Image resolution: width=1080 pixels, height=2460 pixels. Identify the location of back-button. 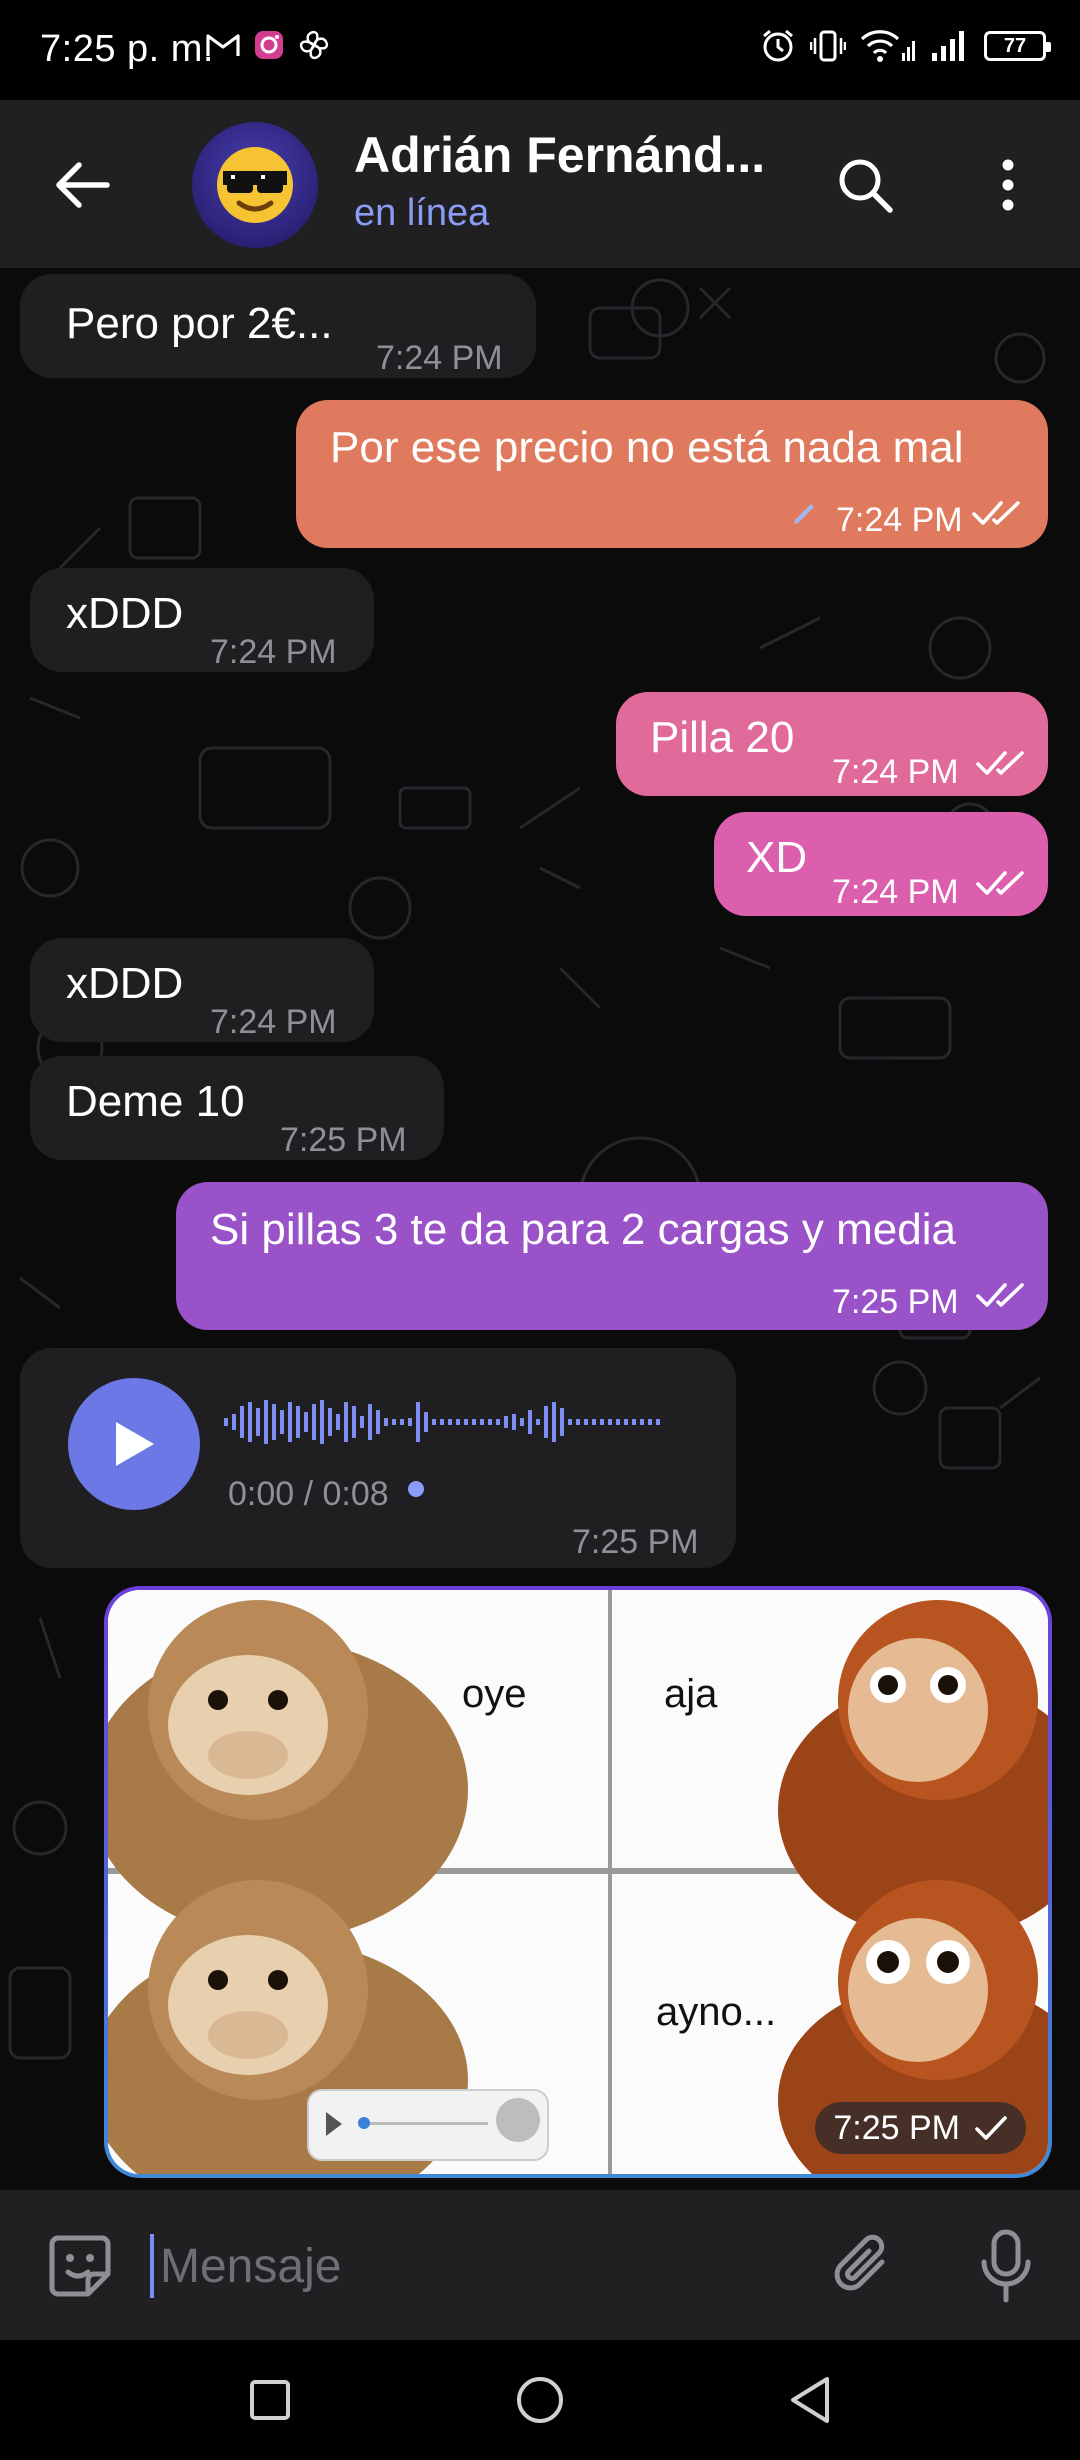
(83, 185).